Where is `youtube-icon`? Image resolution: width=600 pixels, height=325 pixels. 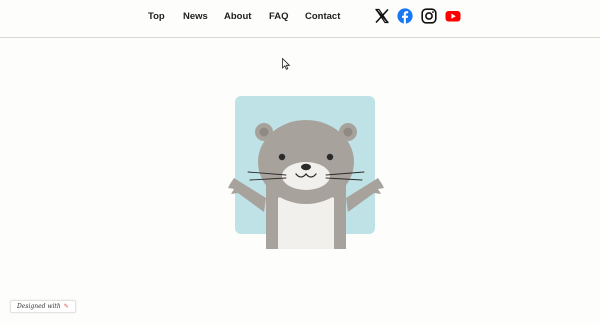 youtube-icon is located at coordinates (453, 16).